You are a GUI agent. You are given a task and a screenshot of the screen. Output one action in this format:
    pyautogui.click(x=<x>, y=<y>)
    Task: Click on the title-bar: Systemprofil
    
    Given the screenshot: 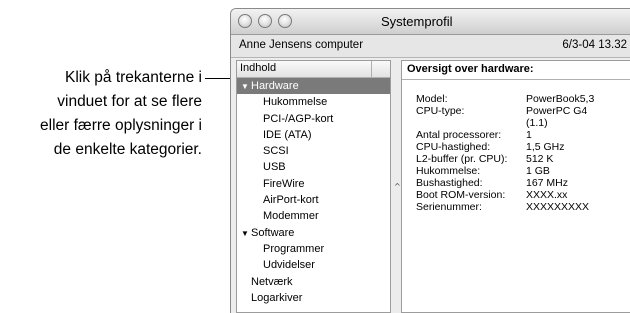 What is the action you would take?
    pyautogui.click(x=430, y=22)
    